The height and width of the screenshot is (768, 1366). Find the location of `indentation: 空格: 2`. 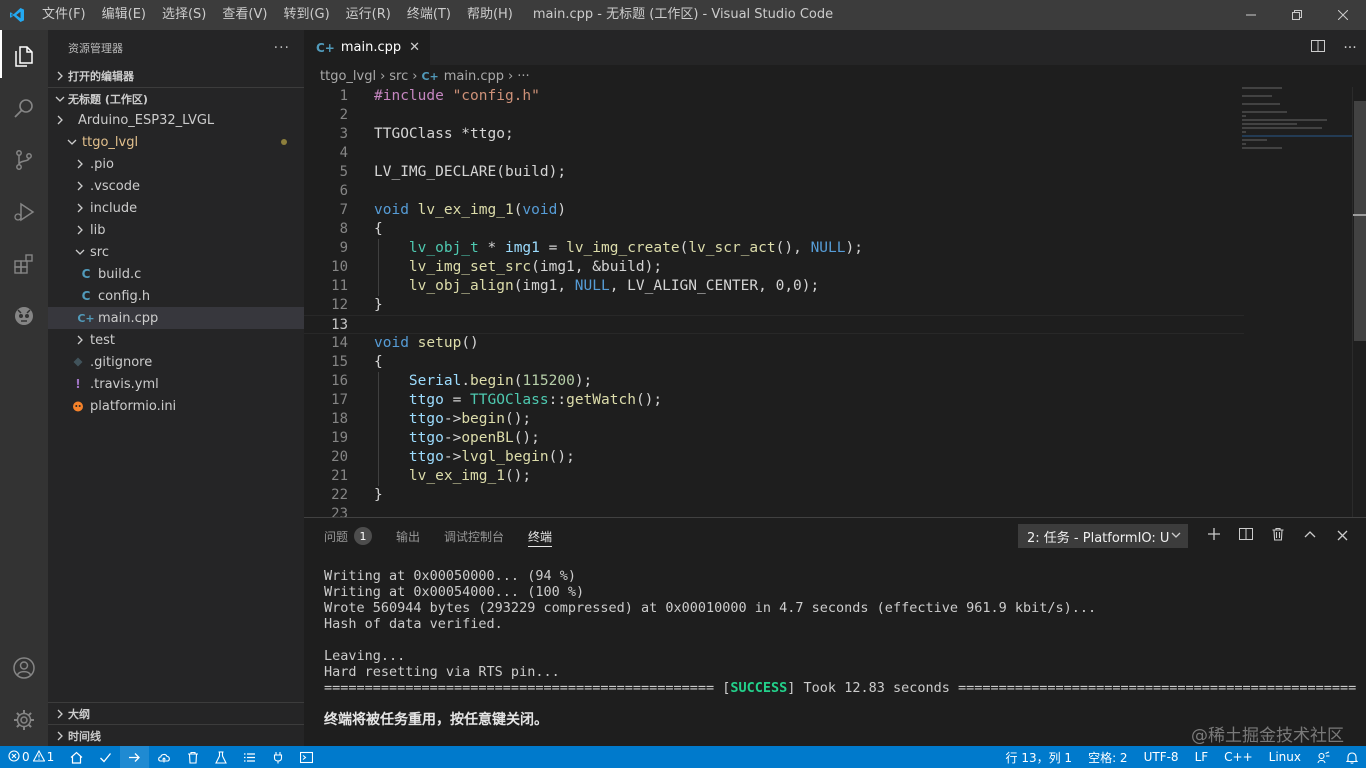

indentation: 空格: 2 is located at coordinates (1108, 757).